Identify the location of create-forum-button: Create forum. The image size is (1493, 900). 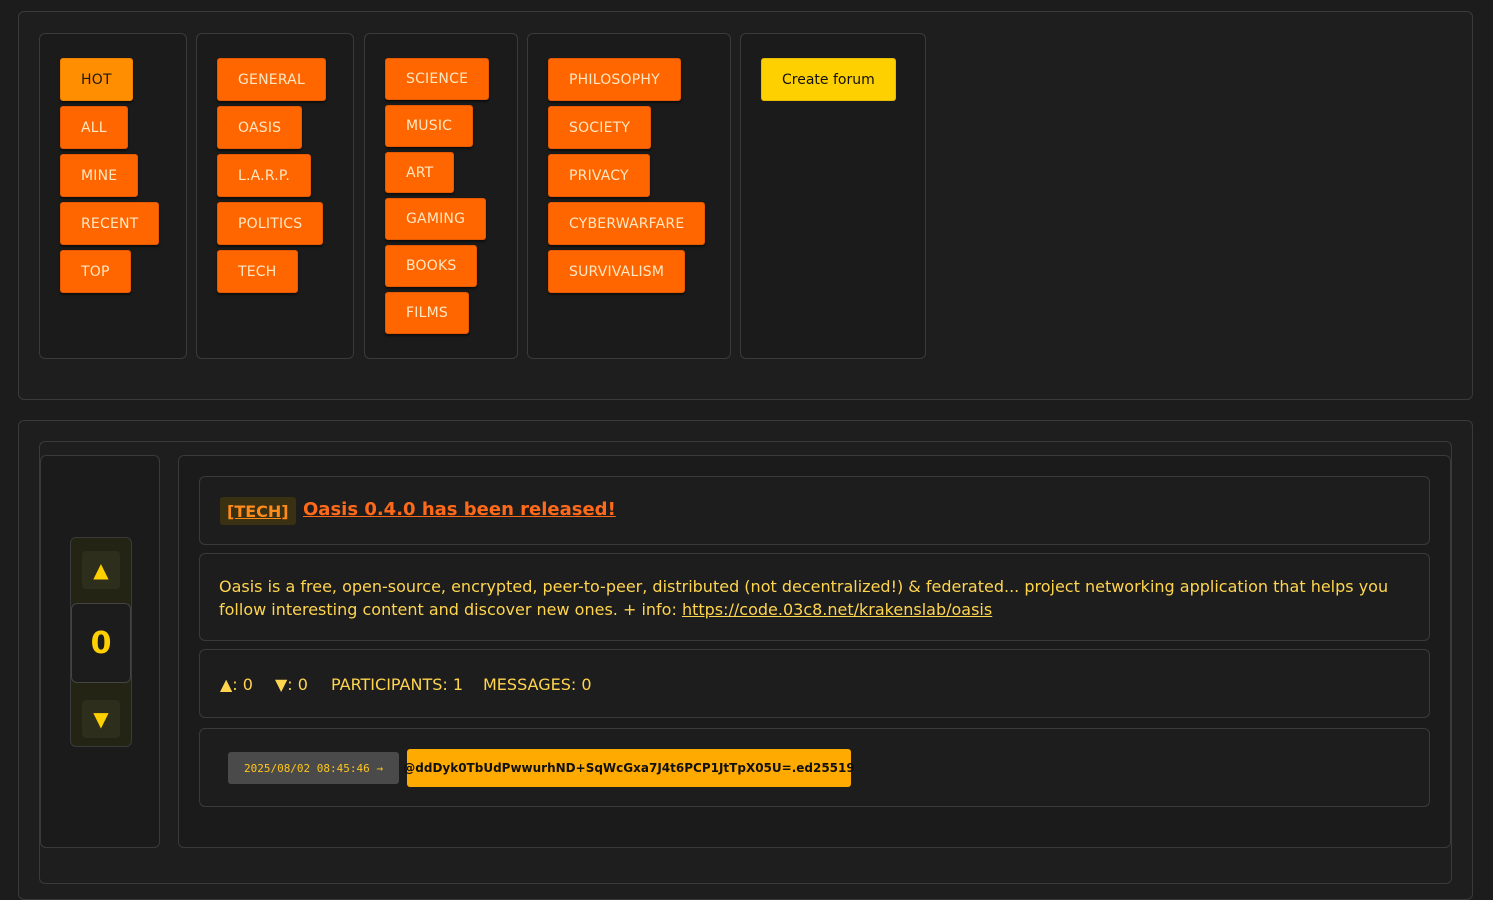
(828, 79).